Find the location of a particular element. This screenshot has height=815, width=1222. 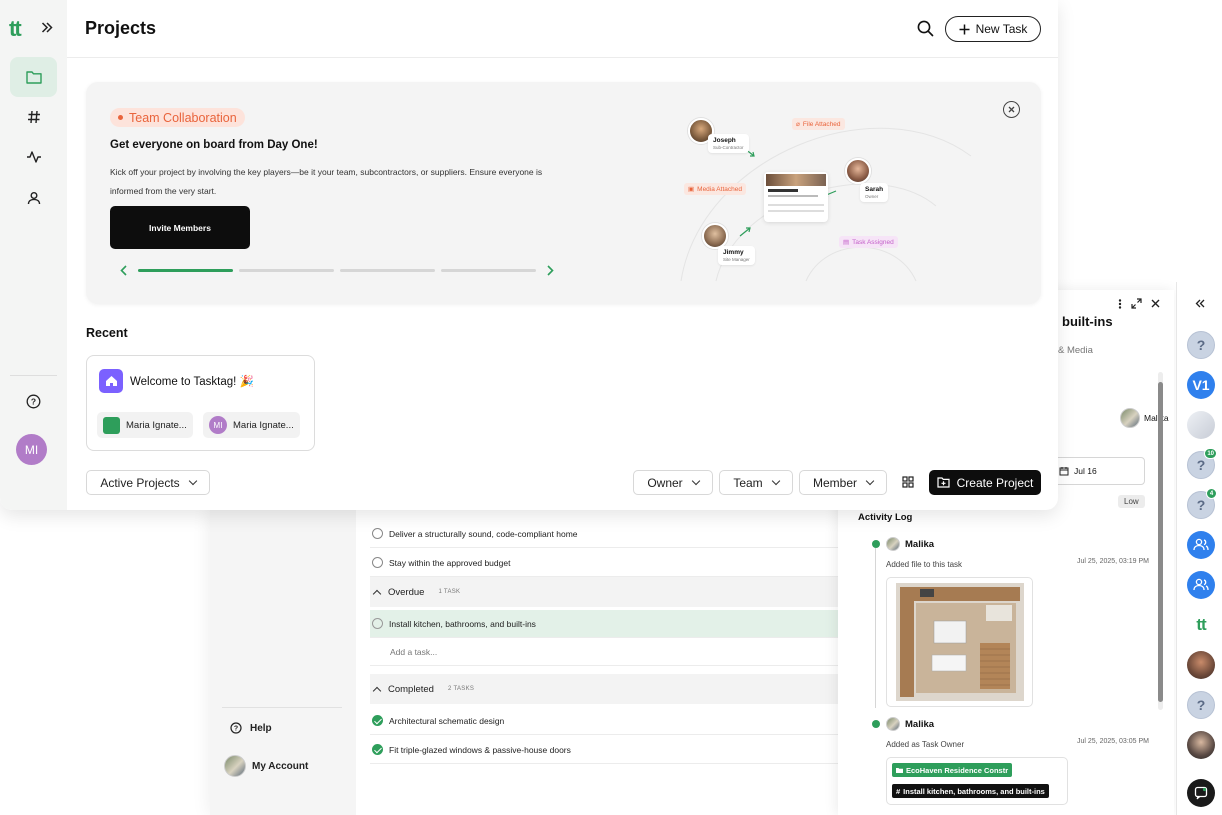

grid-view-icon is located at coordinates (908, 482).